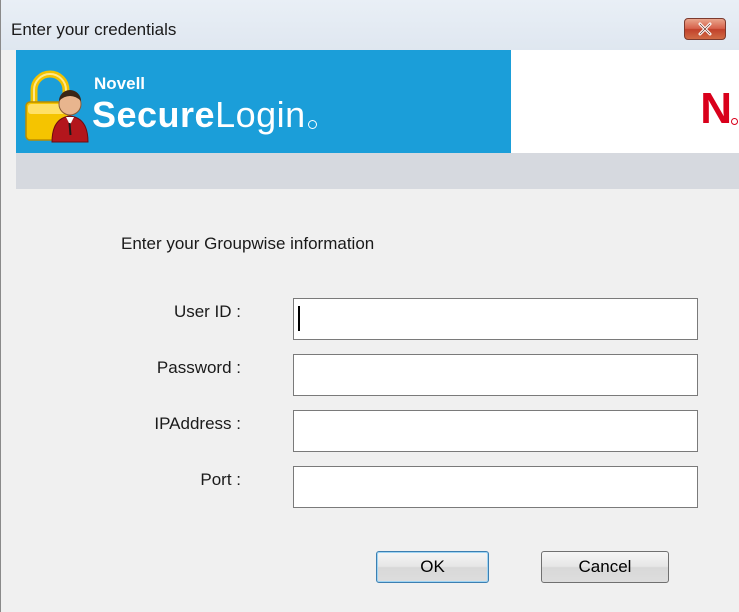 This screenshot has width=739, height=612. What do you see at coordinates (207, 311) in the screenshot?
I see `user-id-label: User ID :` at bounding box center [207, 311].